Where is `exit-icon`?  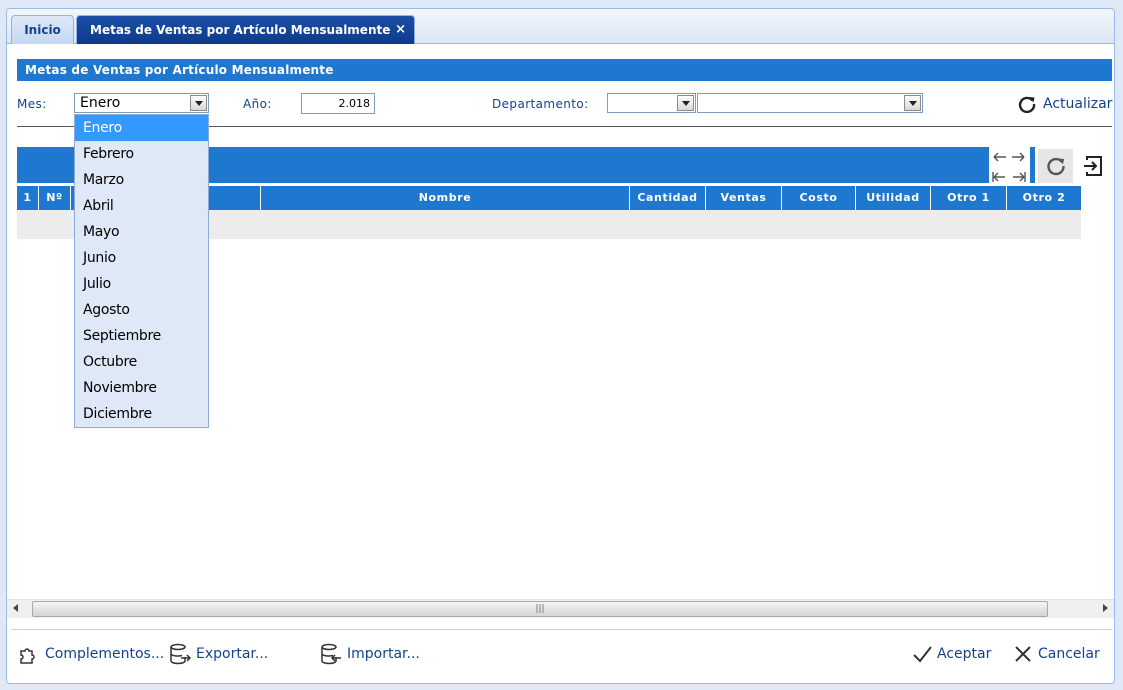
exit-icon is located at coordinates (1093, 166).